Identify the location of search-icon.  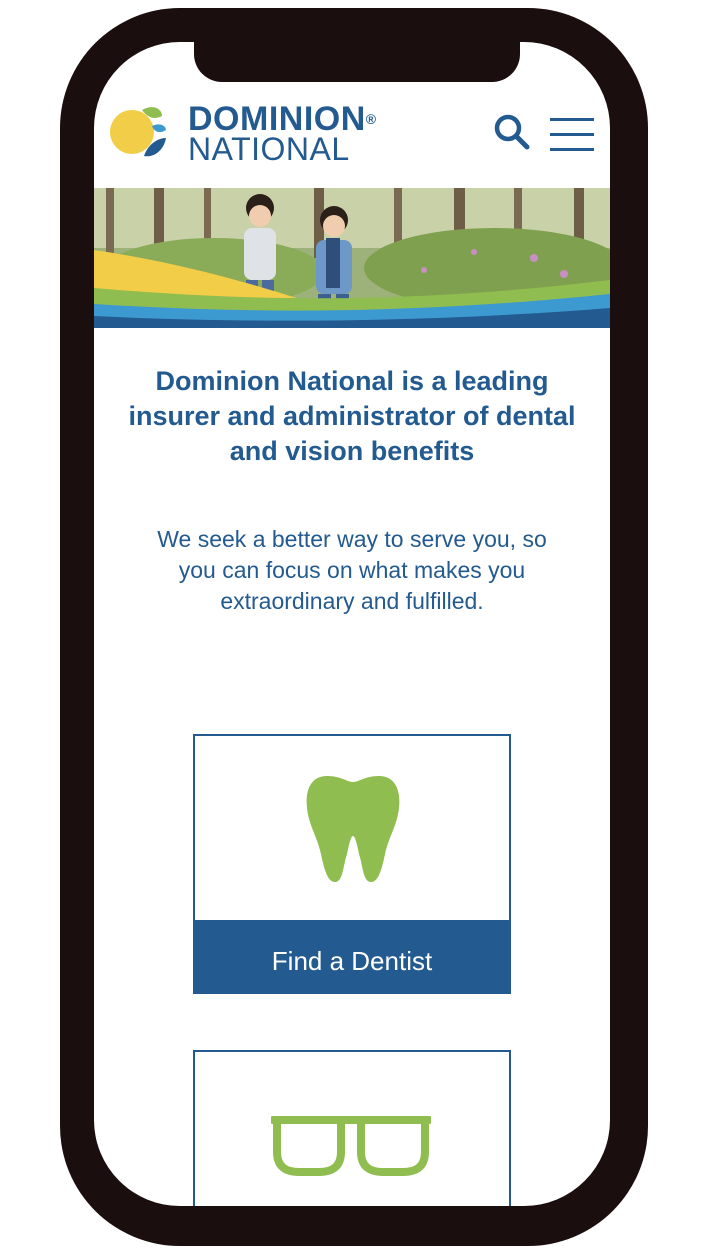
(512, 132).